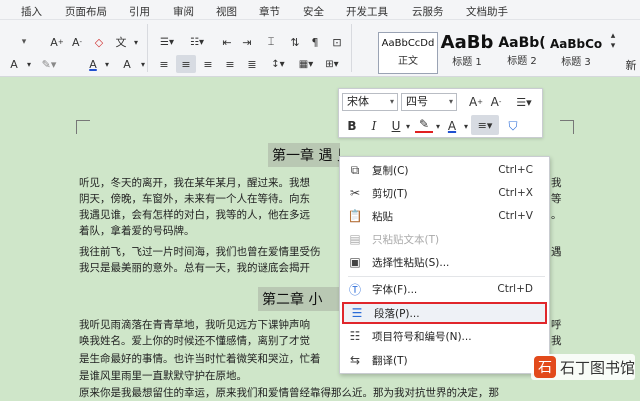  I want to click on tab-security: 安全, so click(313, 11).